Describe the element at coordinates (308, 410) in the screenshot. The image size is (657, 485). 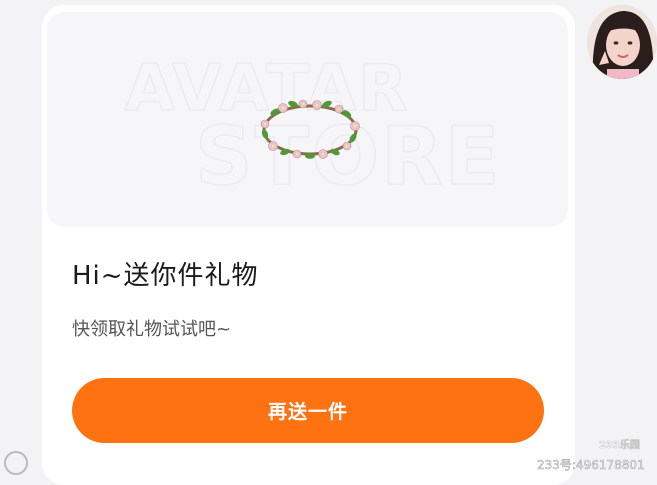
I see `send-another-gift-button: 再送一件` at that location.